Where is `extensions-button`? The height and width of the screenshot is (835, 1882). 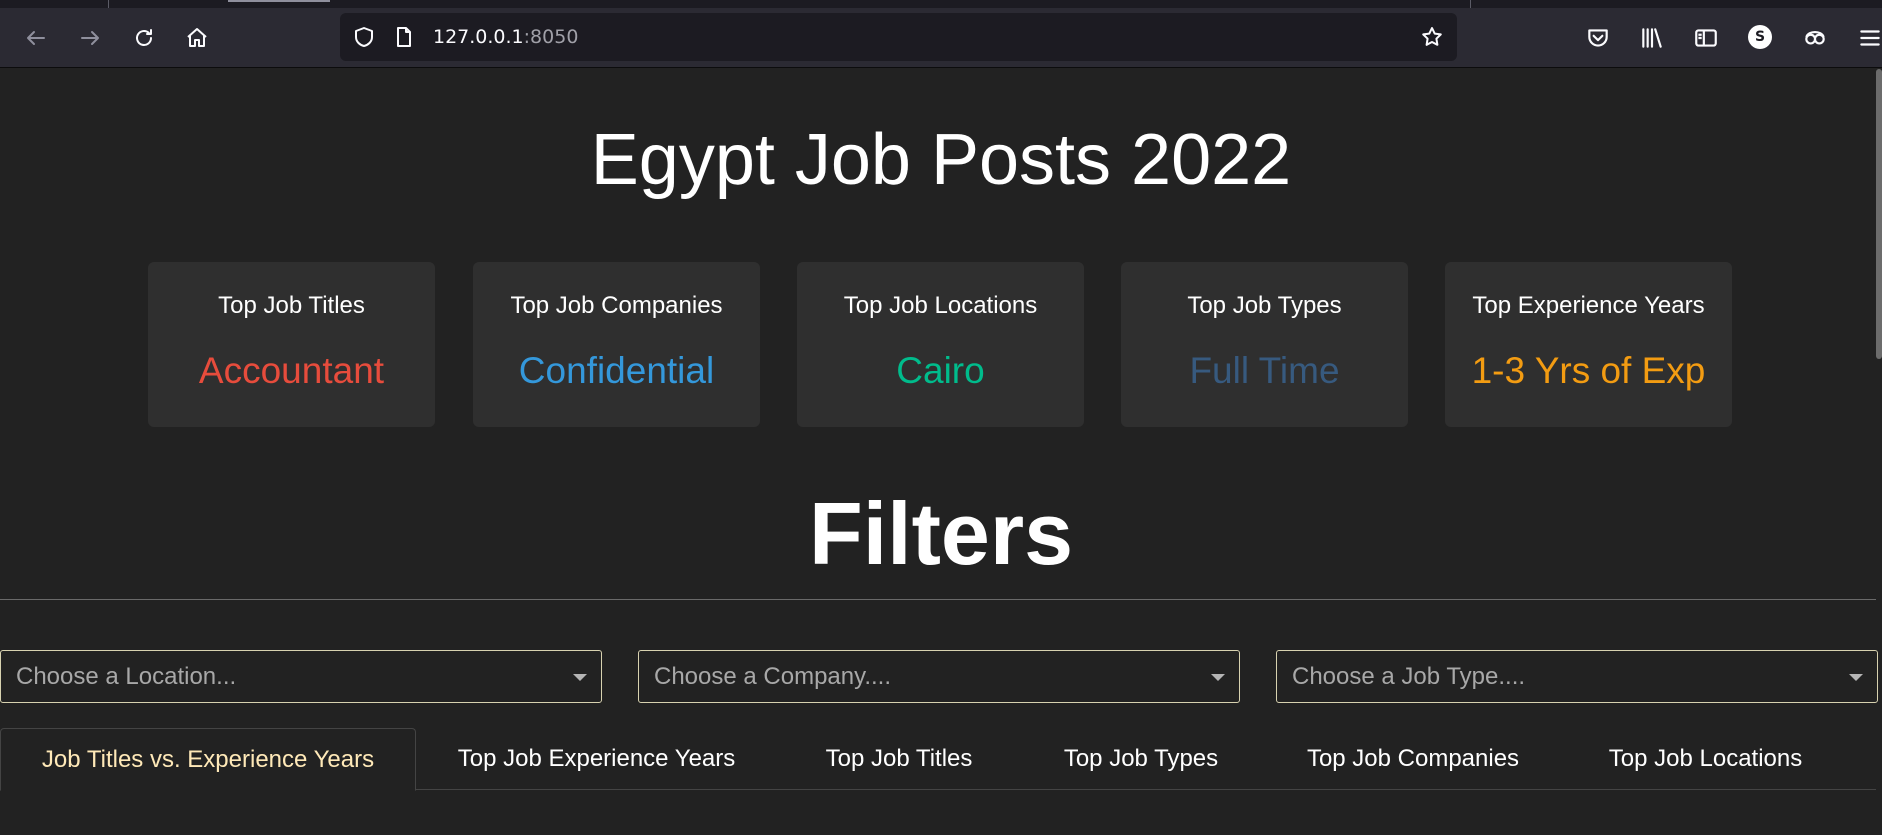 extensions-button is located at coordinates (1815, 38).